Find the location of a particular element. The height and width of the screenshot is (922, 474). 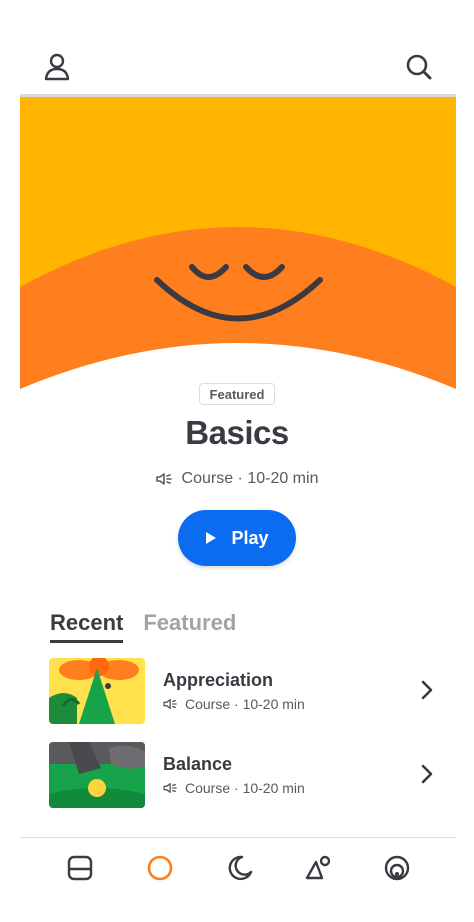

tab-recent: Recent is located at coordinates (87, 626).